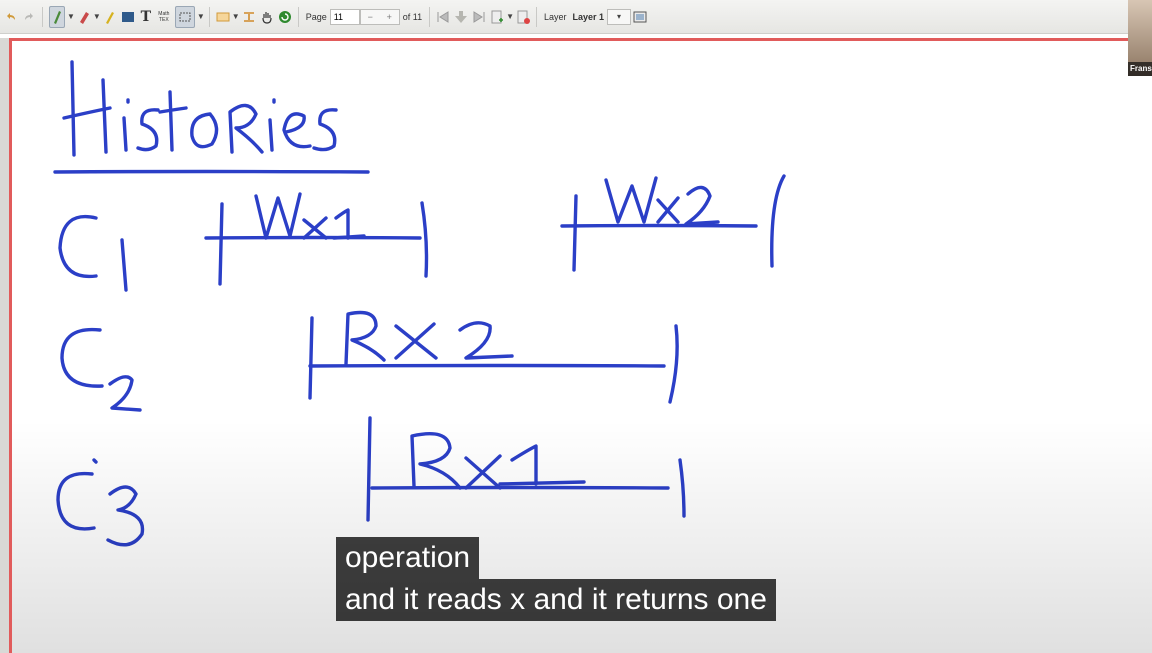 The height and width of the screenshot is (653, 1152). What do you see at coordinates (371, 481) in the screenshot?
I see `client-c3-ink` at bounding box center [371, 481].